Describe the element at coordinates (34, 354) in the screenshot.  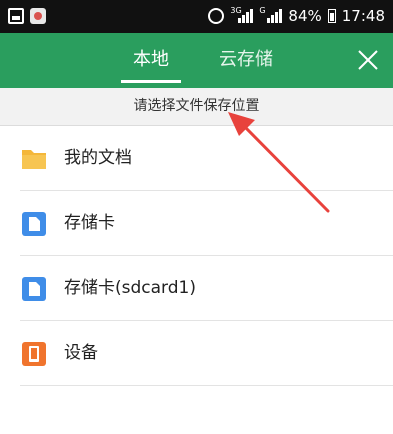
I see `device-icon` at that location.